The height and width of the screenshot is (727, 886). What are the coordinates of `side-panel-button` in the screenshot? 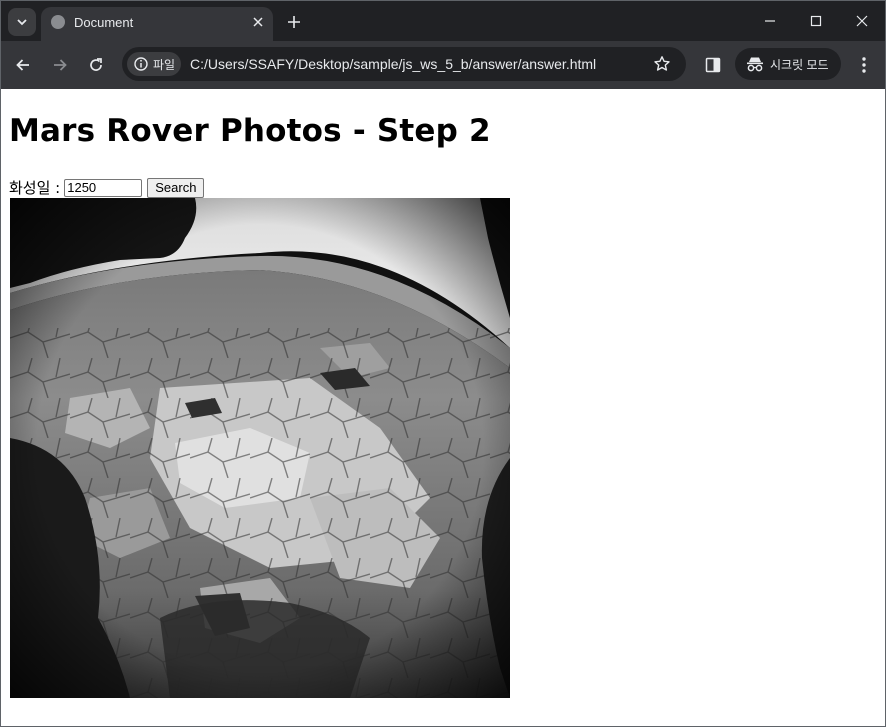 It's located at (713, 65).